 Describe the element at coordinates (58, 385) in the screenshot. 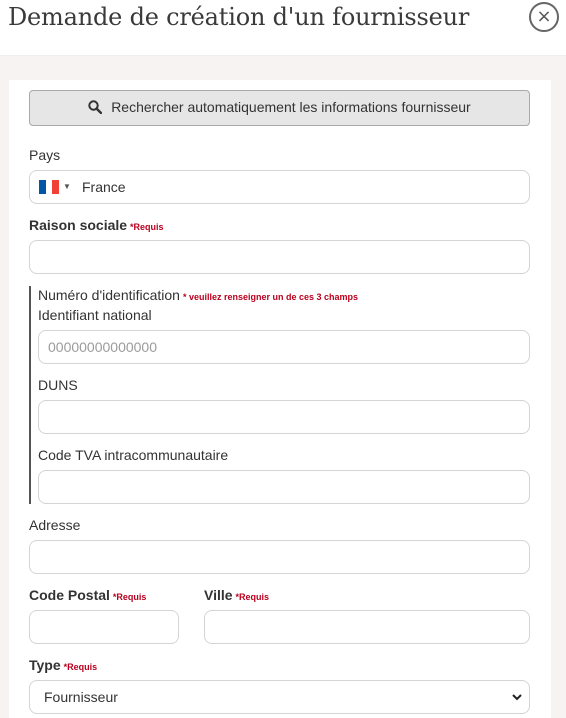

I see `duns-label: DUNS` at that location.